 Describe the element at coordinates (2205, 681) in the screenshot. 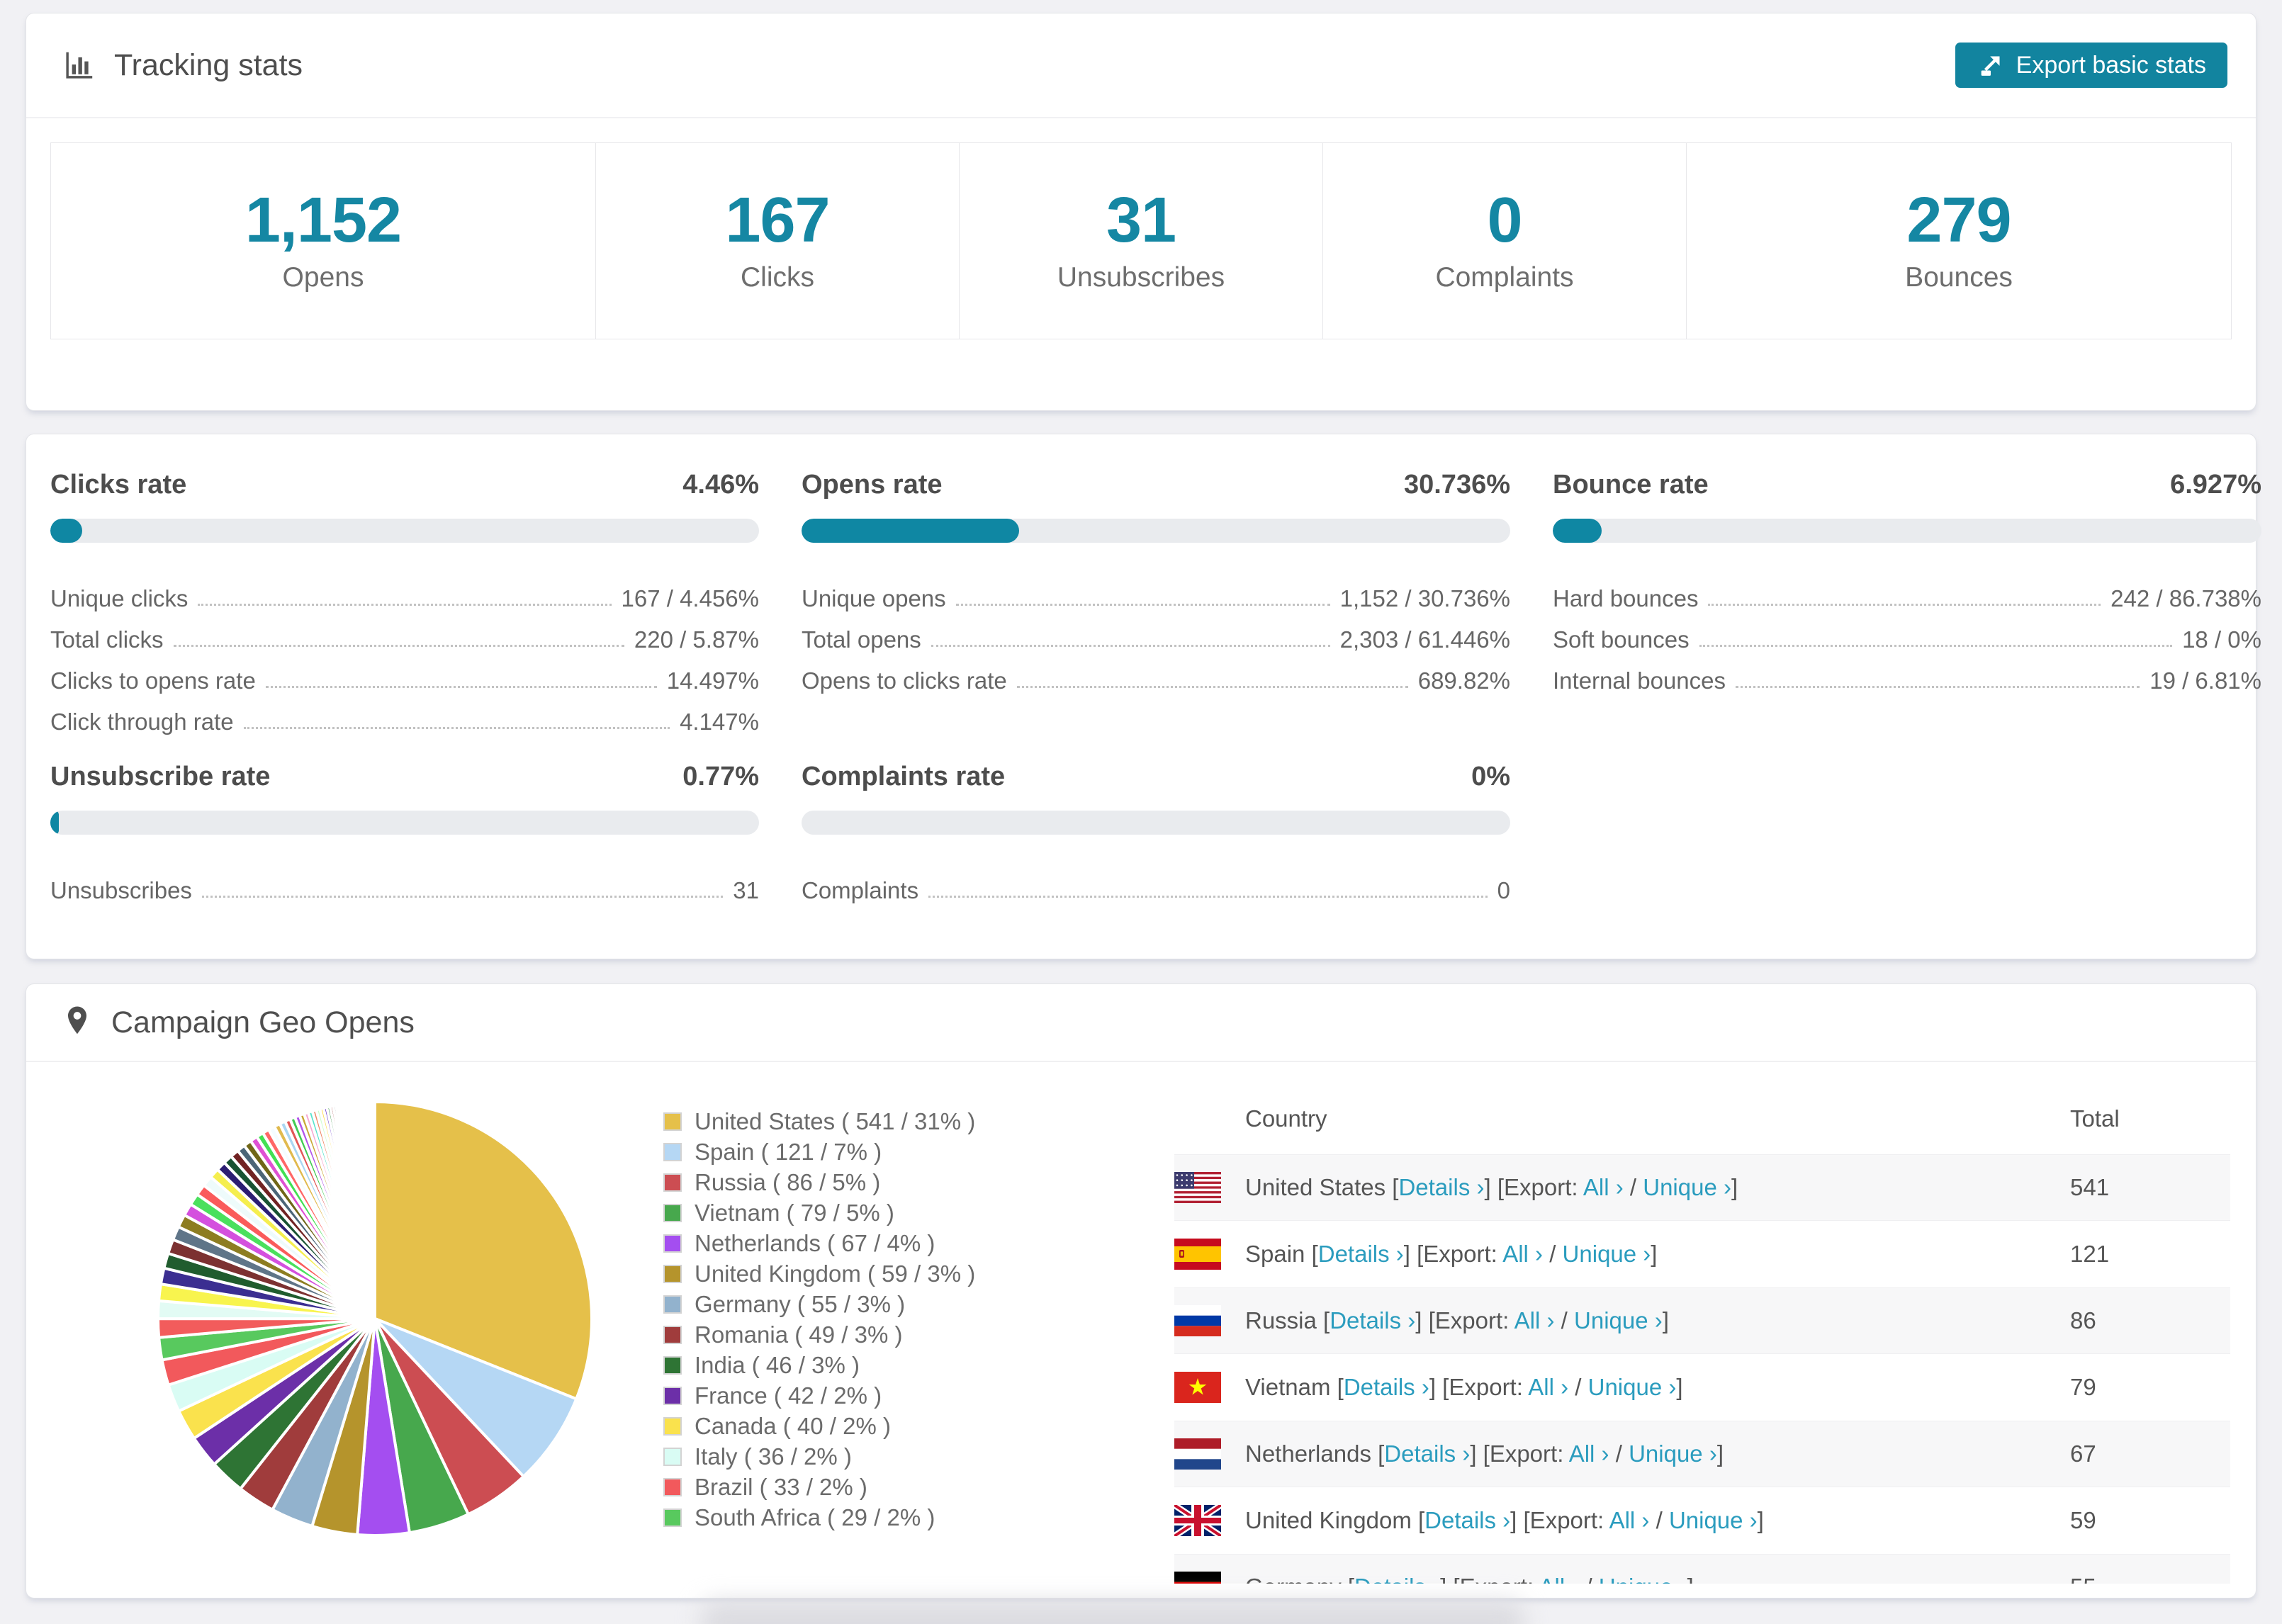

I see `rate-detail-value: 19 / 6.81%` at that location.